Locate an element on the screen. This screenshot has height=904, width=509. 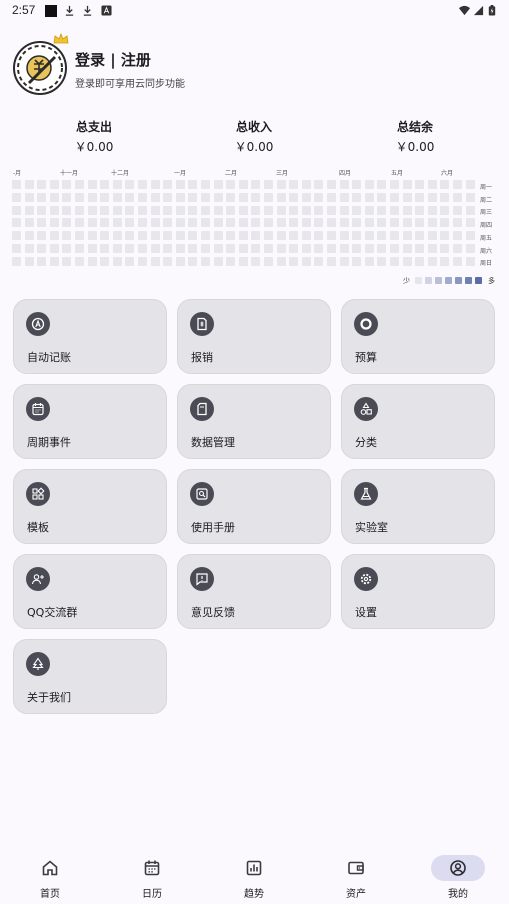
card-label: 关于我们 is located at coordinates (49, 697).